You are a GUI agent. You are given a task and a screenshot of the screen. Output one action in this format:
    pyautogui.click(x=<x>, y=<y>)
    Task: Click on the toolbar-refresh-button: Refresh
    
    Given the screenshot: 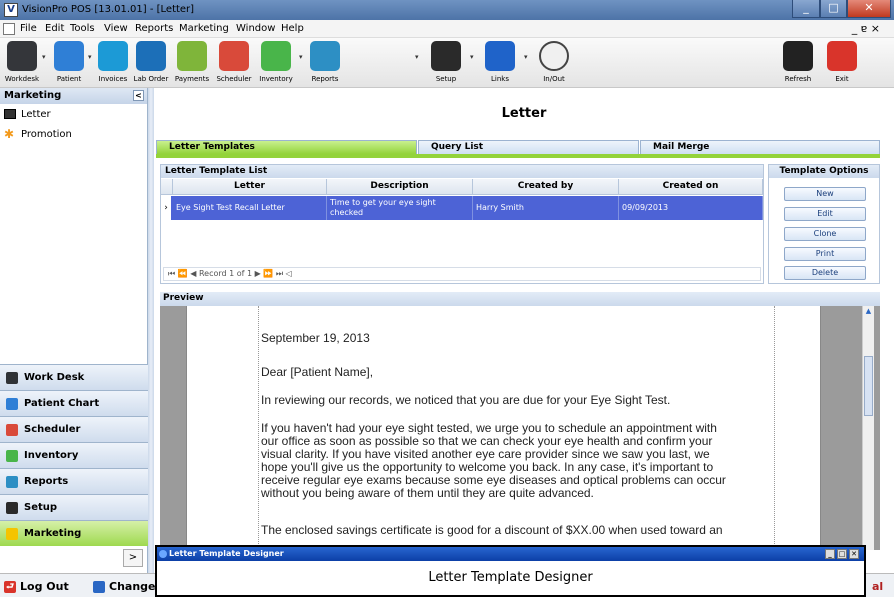 What is the action you would take?
    pyautogui.click(x=798, y=62)
    